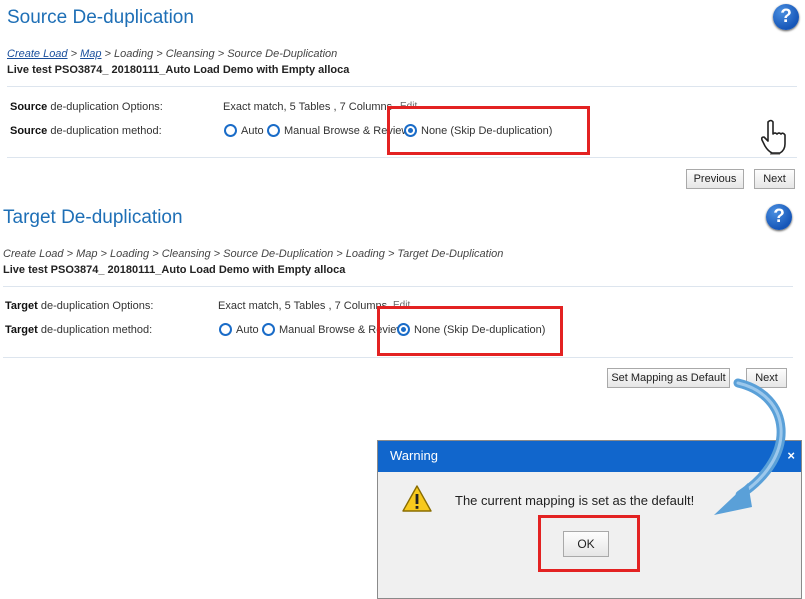 The image size is (805, 599). Describe the element at coordinates (303, 306) in the screenshot. I see `target-options-value: Exact match, 5 Tables , 7 Columns` at that location.